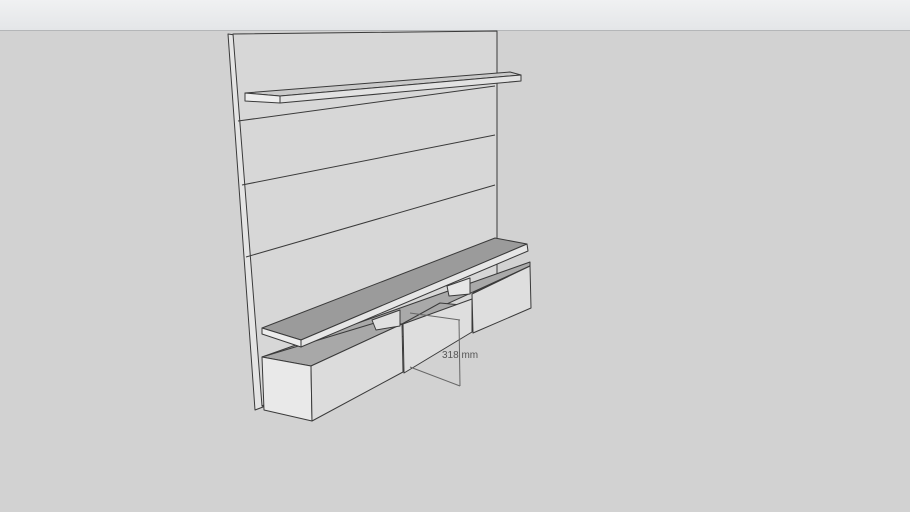  I want to click on dimension-label: 318 mm, so click(460, 355).